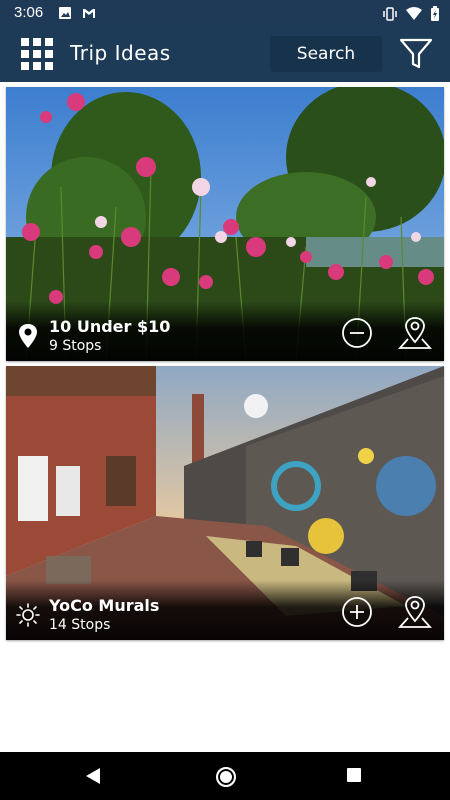  What do you see at coordinates (29, 12) in the screenshot?
I see `status-time: 3:06` at bounding box center [29, 12].